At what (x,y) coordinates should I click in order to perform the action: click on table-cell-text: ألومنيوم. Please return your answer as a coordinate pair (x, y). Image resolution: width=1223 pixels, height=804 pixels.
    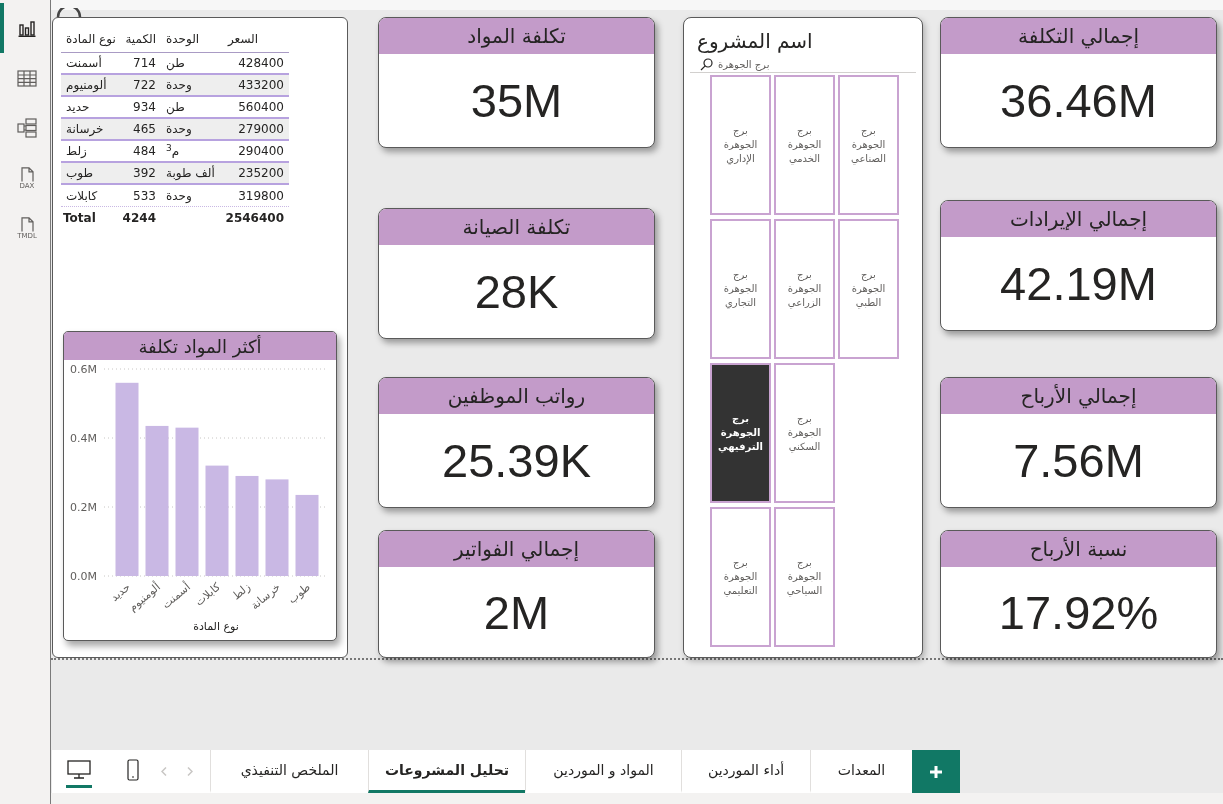
    Looking at the image, I should click on (86, 85).